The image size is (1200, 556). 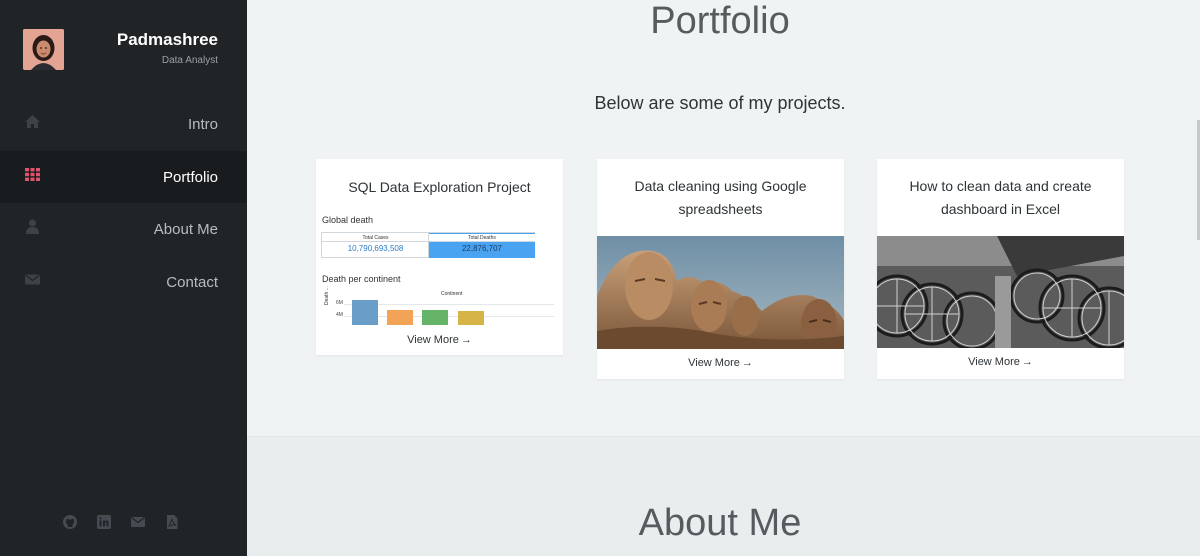 What do you see at coordinates (123, 282) in the screenshot?
I see `nav-item-contact: Contact` at bounding box center [123, 282].